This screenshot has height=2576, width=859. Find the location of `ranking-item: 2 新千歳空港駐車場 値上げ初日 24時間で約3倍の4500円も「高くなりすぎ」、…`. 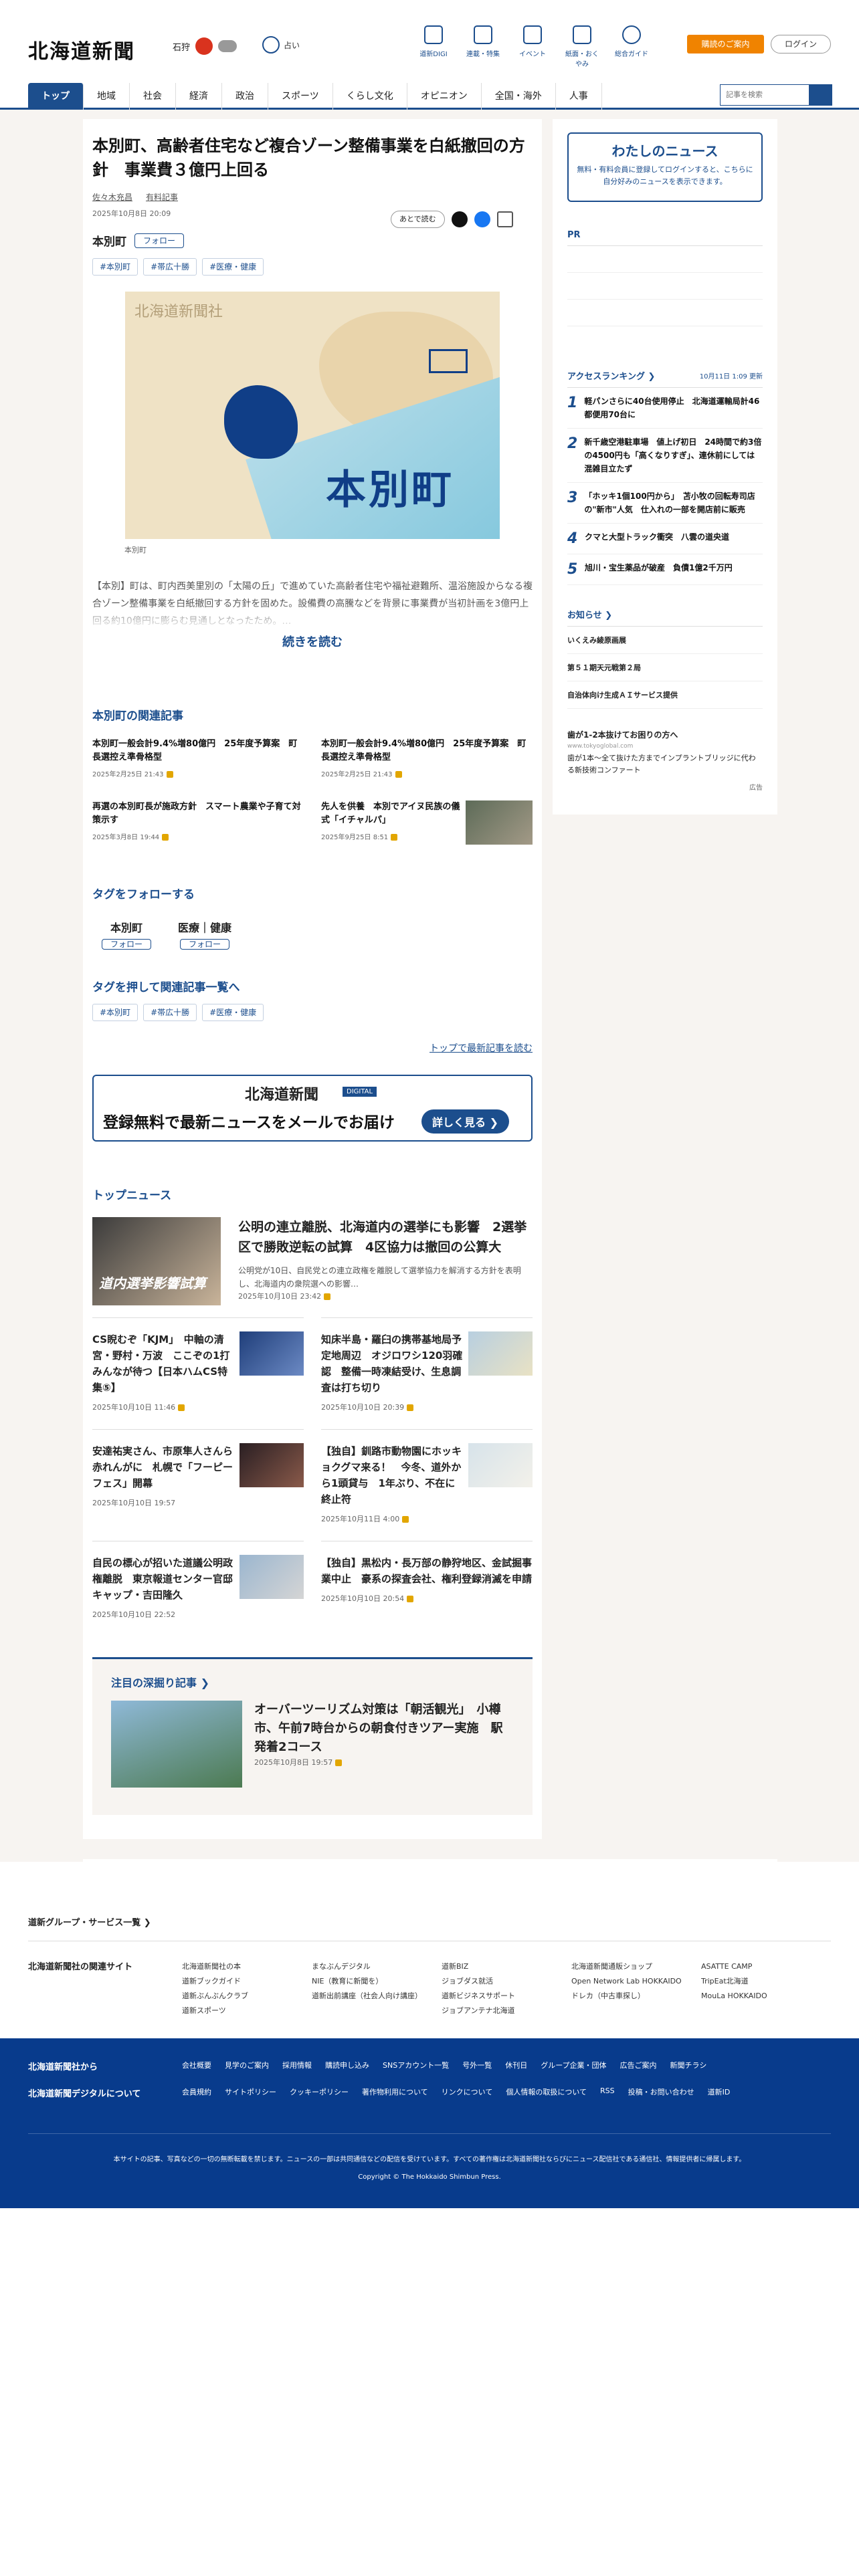

ranking-item: 2 新千歳空港駐車場 値上げ初日 24時間で約3倍の4500円も「高くなりすぎ」、… is located at coordinates (665, 456).